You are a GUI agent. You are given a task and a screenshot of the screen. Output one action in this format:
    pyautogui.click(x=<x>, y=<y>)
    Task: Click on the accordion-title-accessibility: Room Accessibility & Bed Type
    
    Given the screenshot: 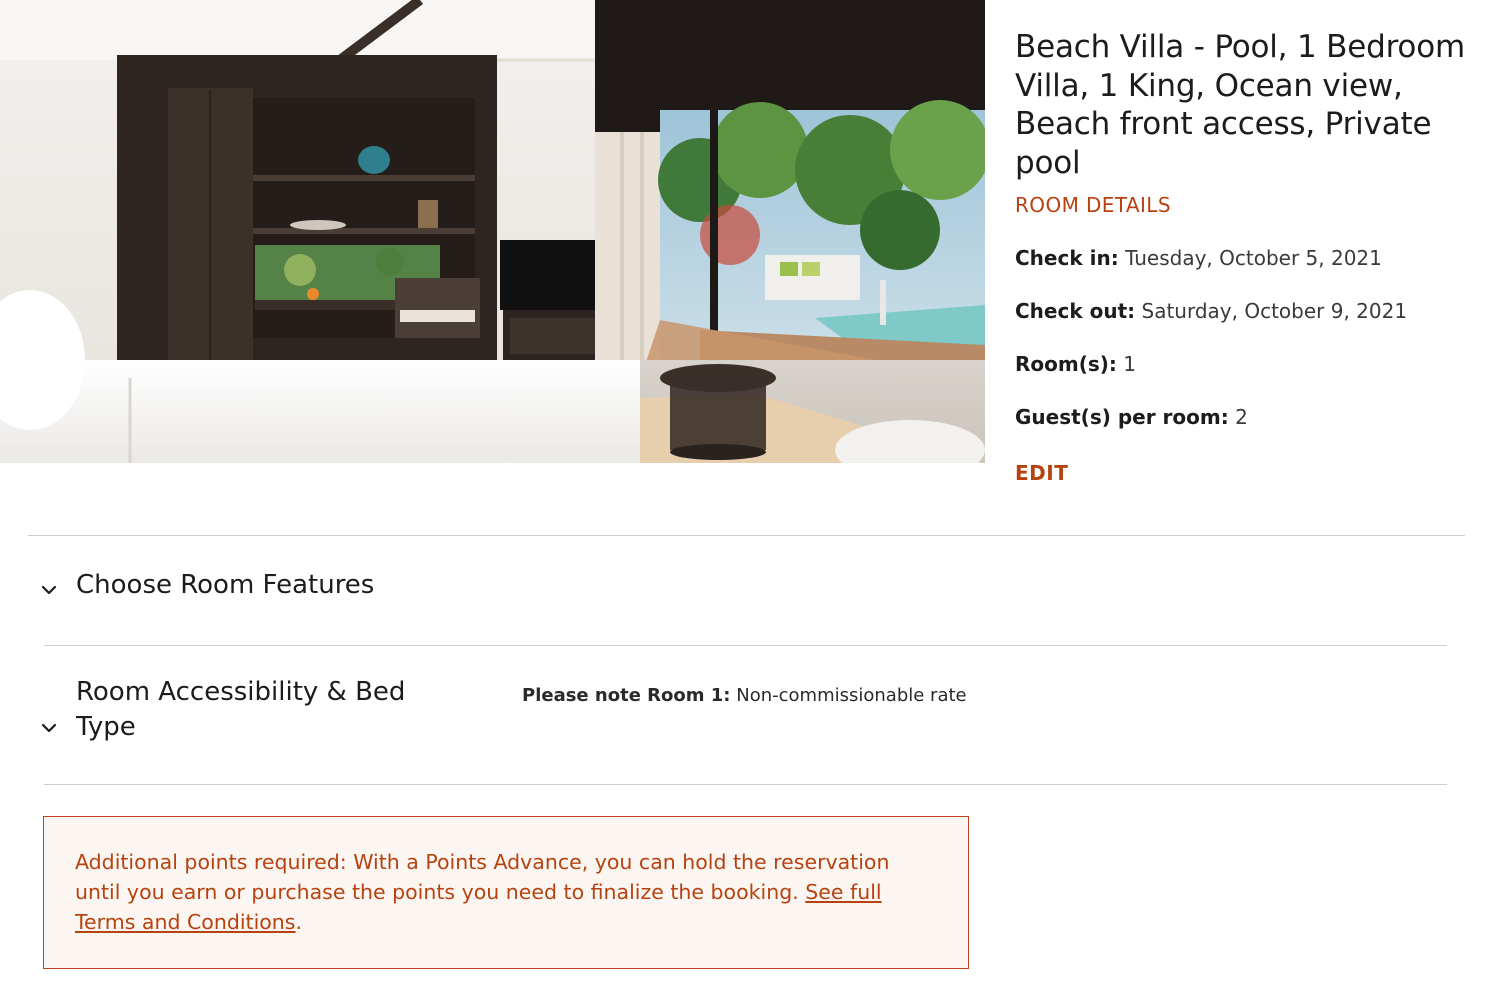 What is the action you would take?
    pyautogui.click(x=241, y=709)
    